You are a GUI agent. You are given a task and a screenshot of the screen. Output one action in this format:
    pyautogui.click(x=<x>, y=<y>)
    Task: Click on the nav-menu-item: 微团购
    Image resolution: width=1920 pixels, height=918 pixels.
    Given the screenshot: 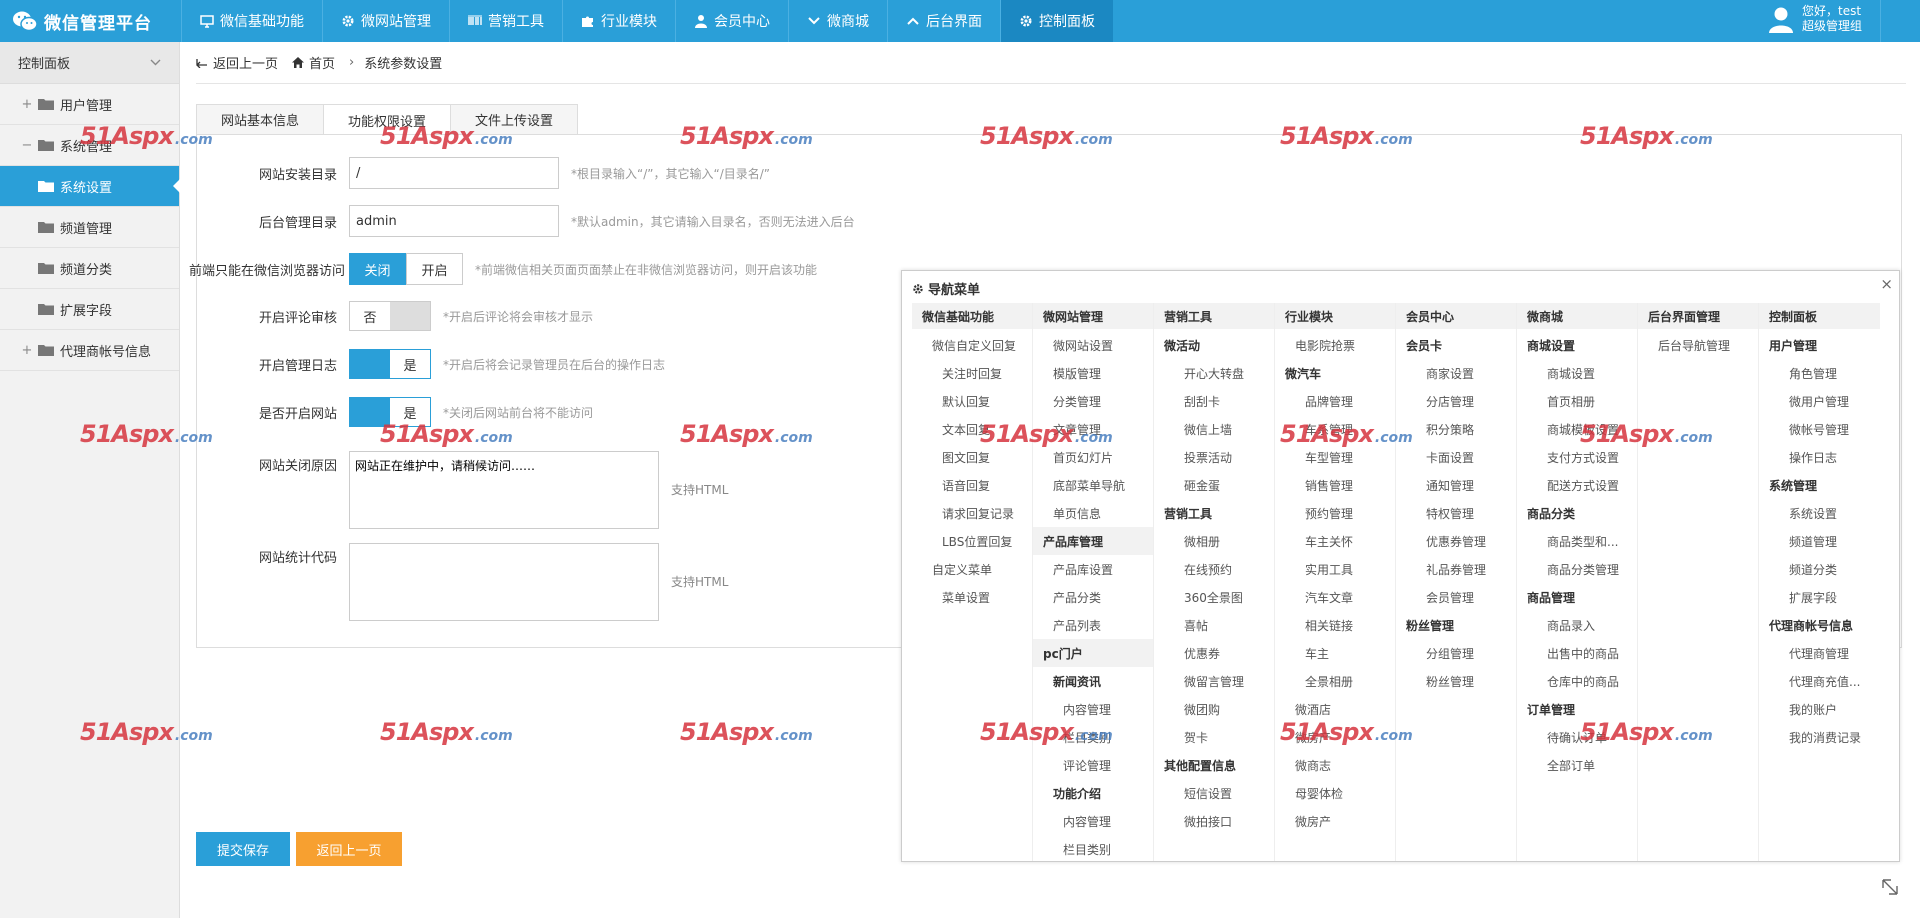 What is the action you would take?
    pyautogui.click(x=1214, y=709)
    